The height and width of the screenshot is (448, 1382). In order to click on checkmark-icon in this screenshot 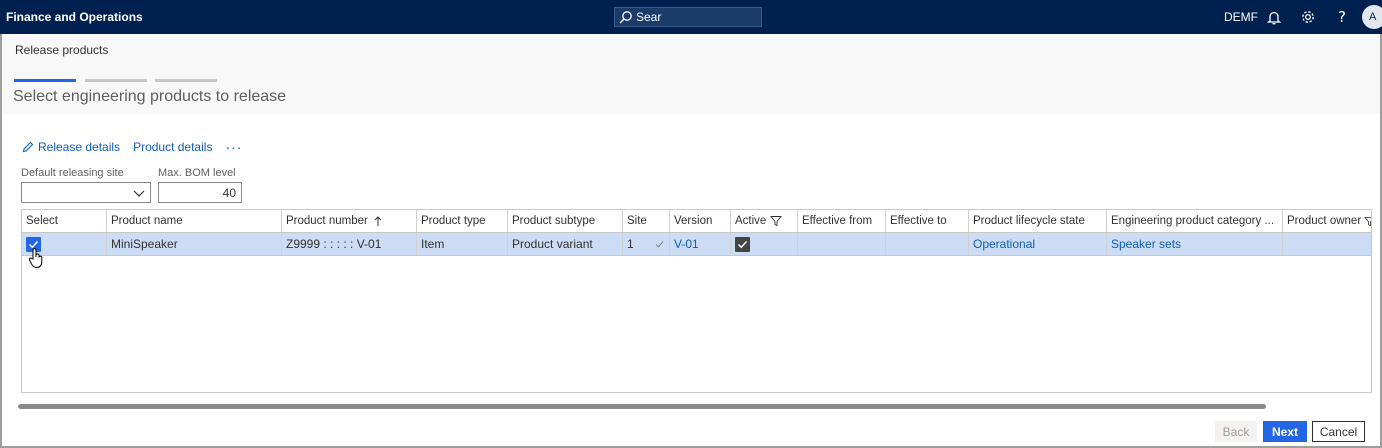, I will do `click(743, 244)`.